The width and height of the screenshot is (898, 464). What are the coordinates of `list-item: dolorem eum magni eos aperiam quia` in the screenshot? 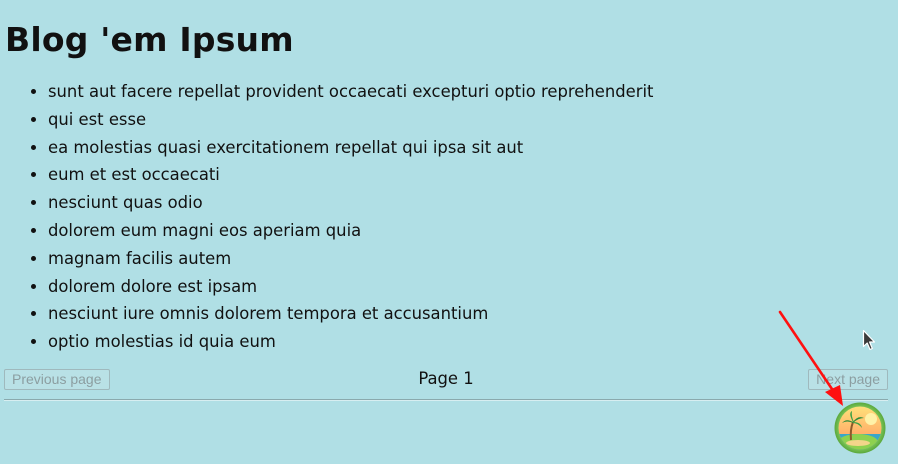 It's located at (350, 231).